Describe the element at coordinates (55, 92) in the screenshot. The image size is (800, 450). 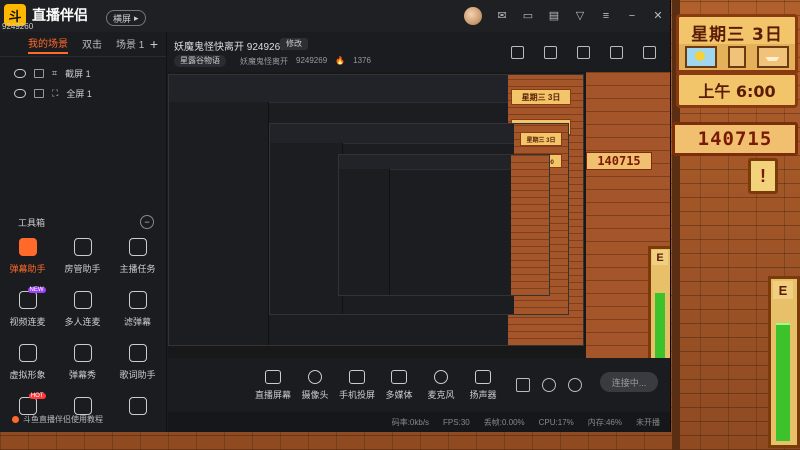
I see `fullscreen-icon: ⛶` at that location.